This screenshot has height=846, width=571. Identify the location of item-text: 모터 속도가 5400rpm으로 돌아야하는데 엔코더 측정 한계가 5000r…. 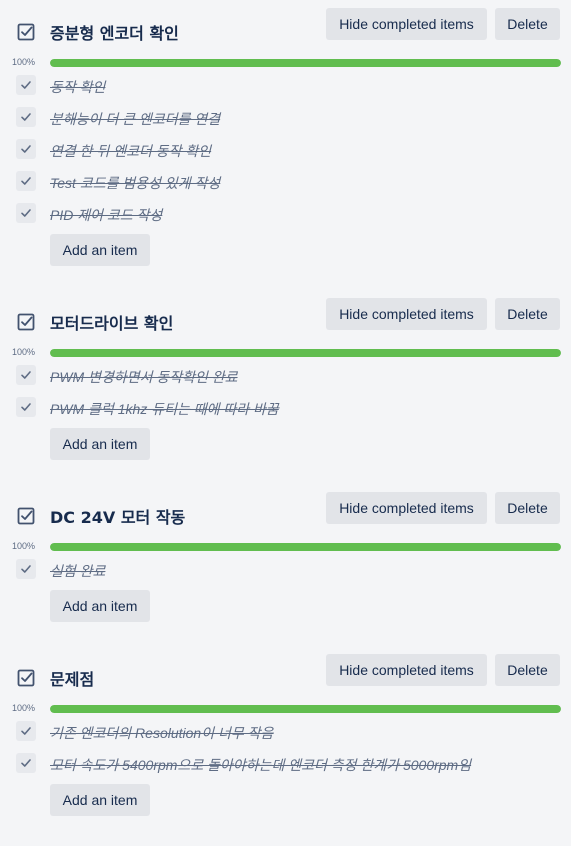
(260, 765).